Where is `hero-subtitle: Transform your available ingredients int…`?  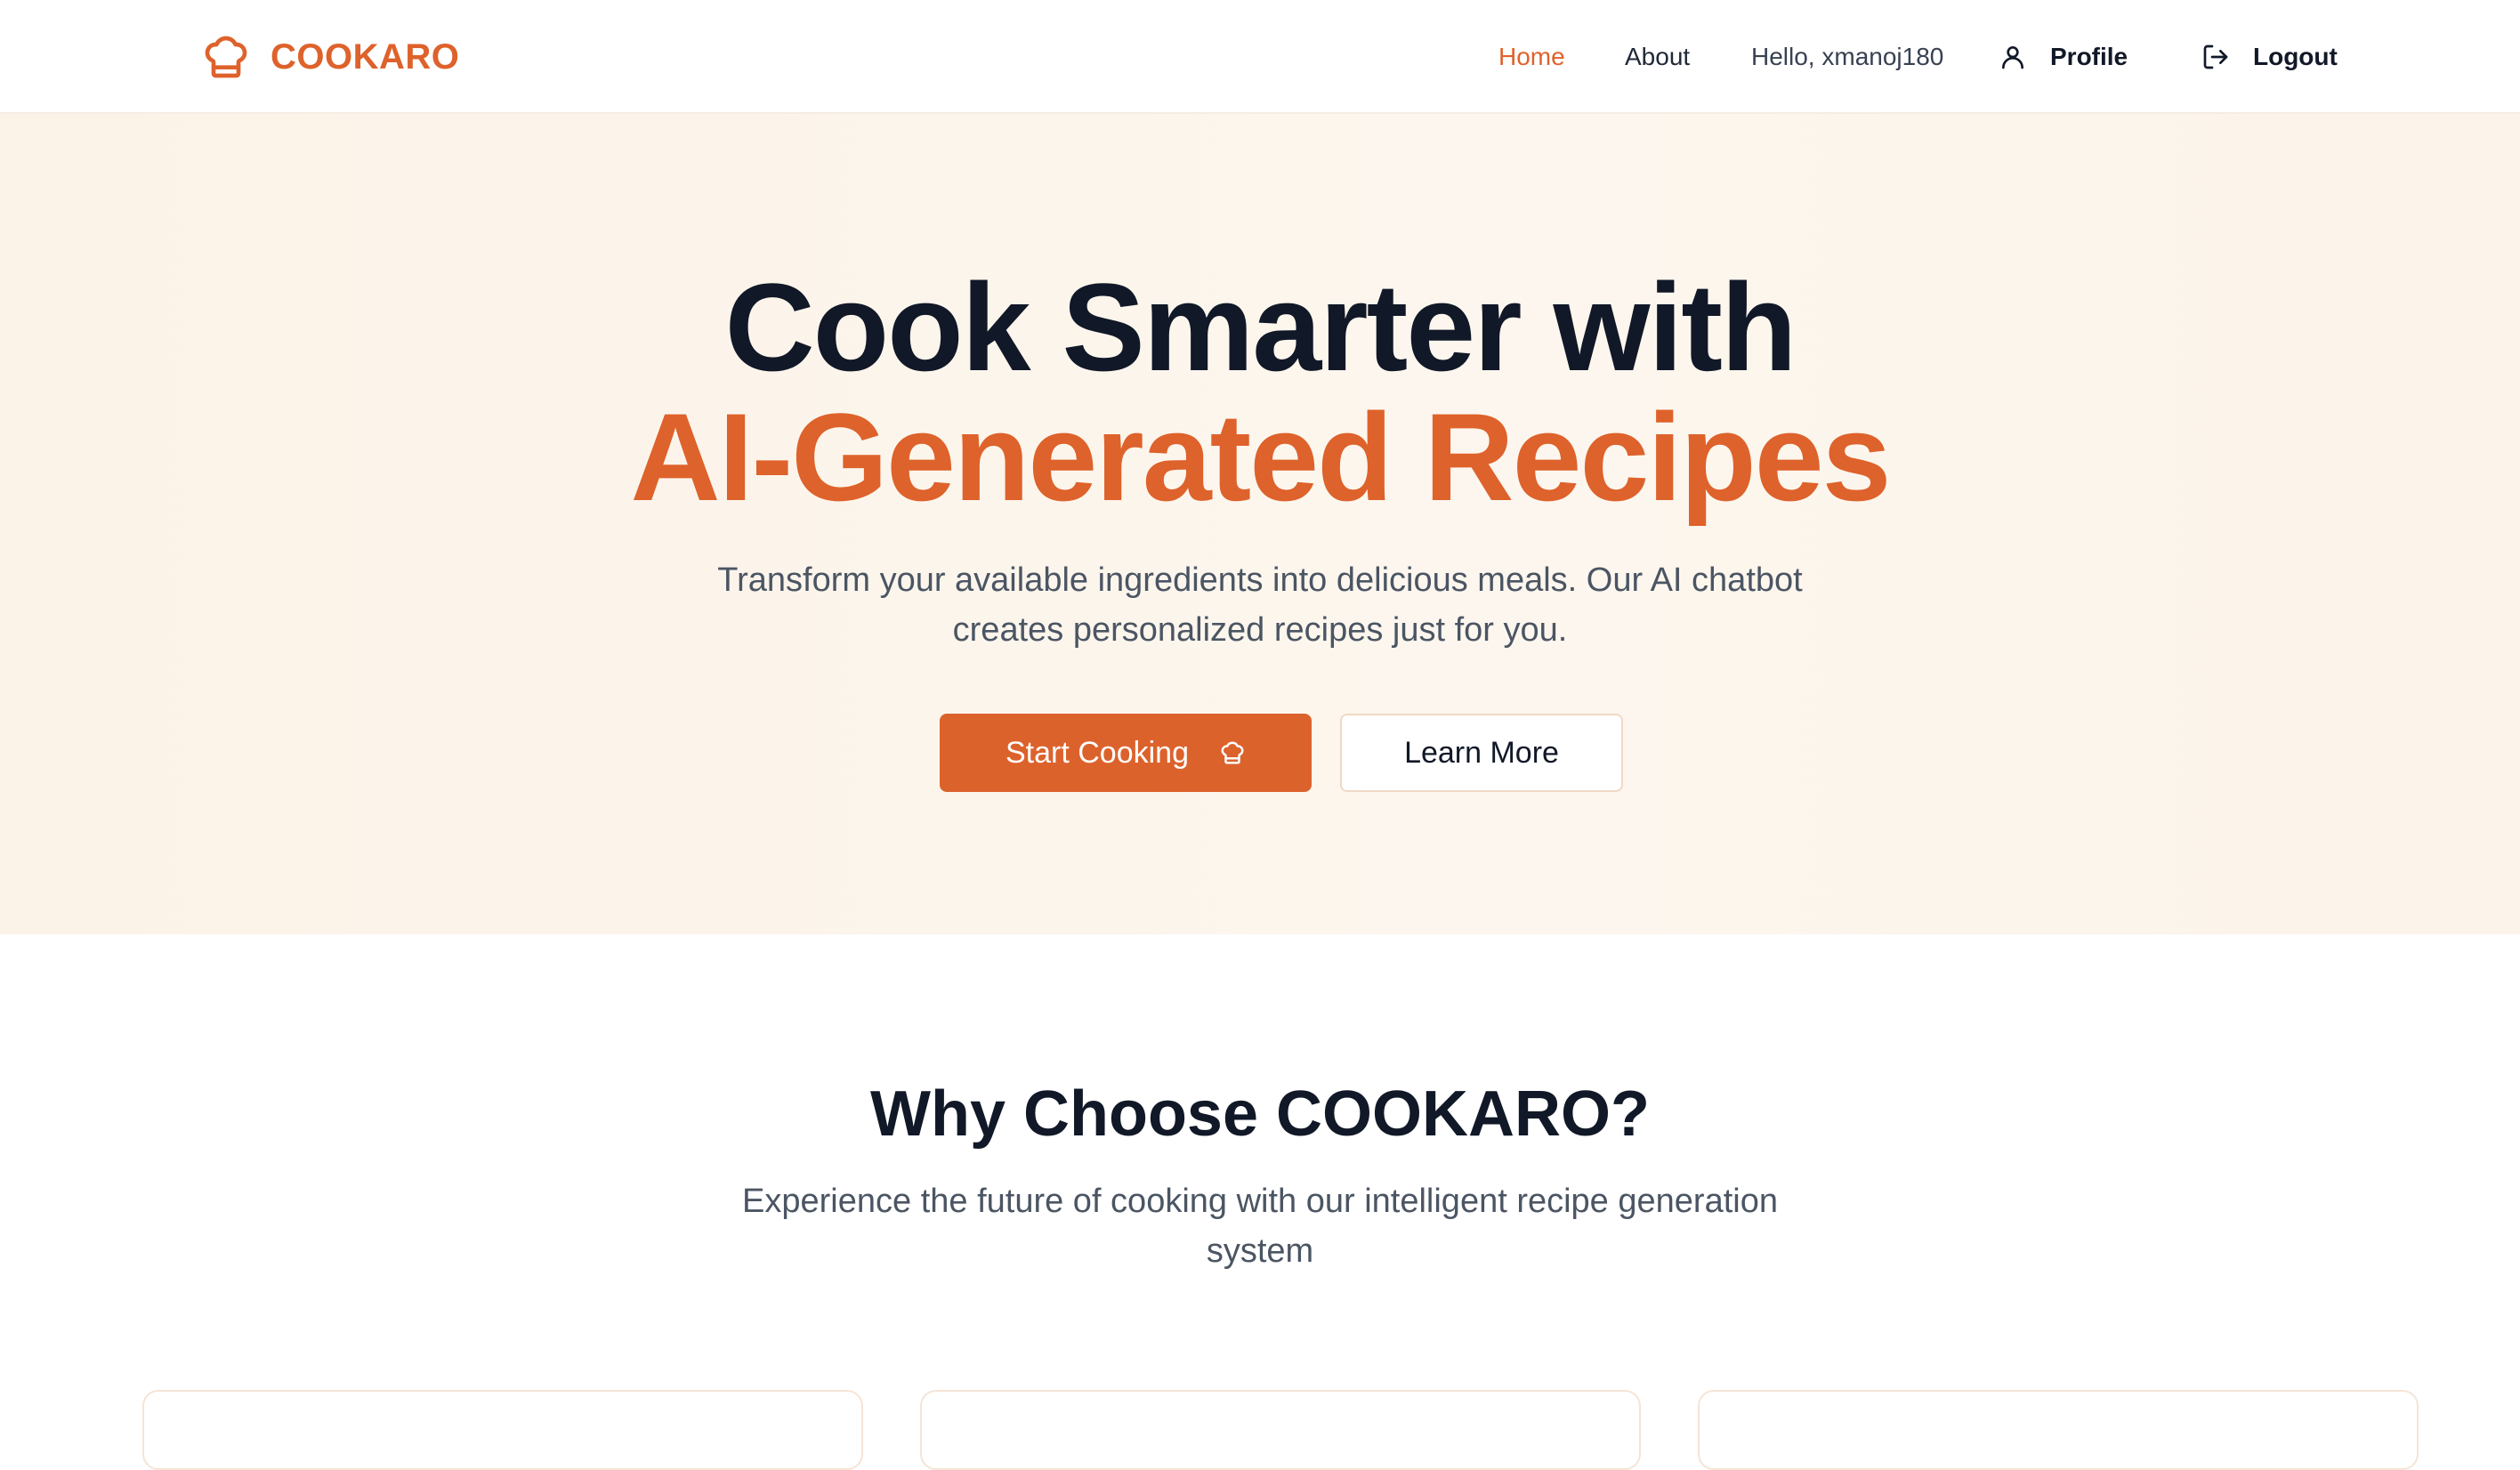
hero-subtitle: Transform your available ingredients int… is located at coordinates (1260, 605).